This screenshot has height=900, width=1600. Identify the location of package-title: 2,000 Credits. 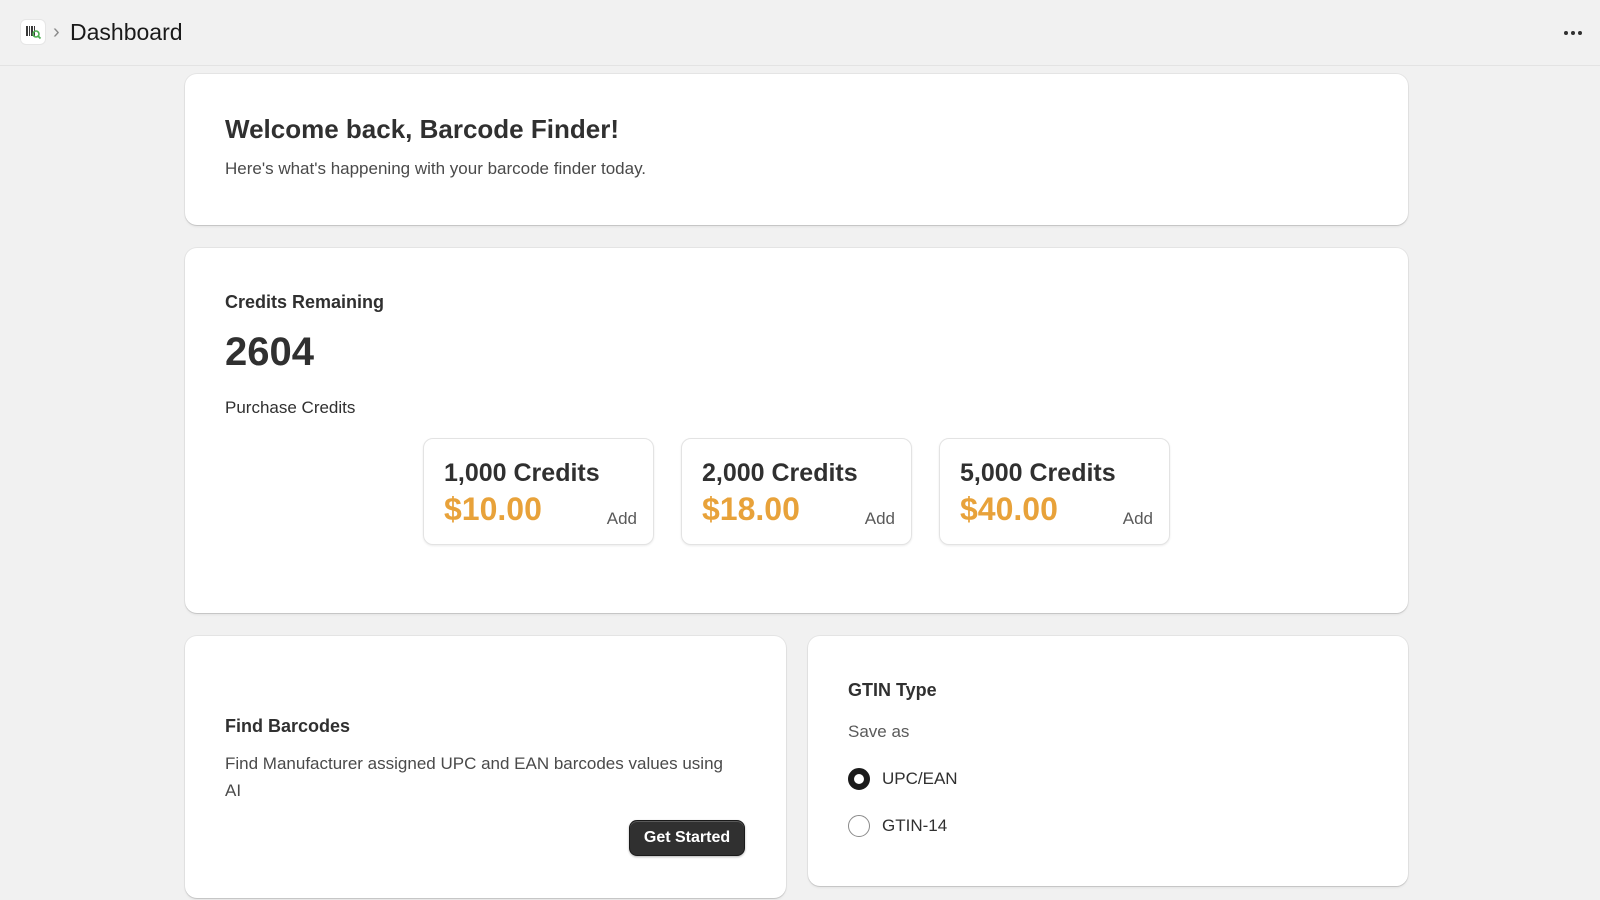
(780, 473).